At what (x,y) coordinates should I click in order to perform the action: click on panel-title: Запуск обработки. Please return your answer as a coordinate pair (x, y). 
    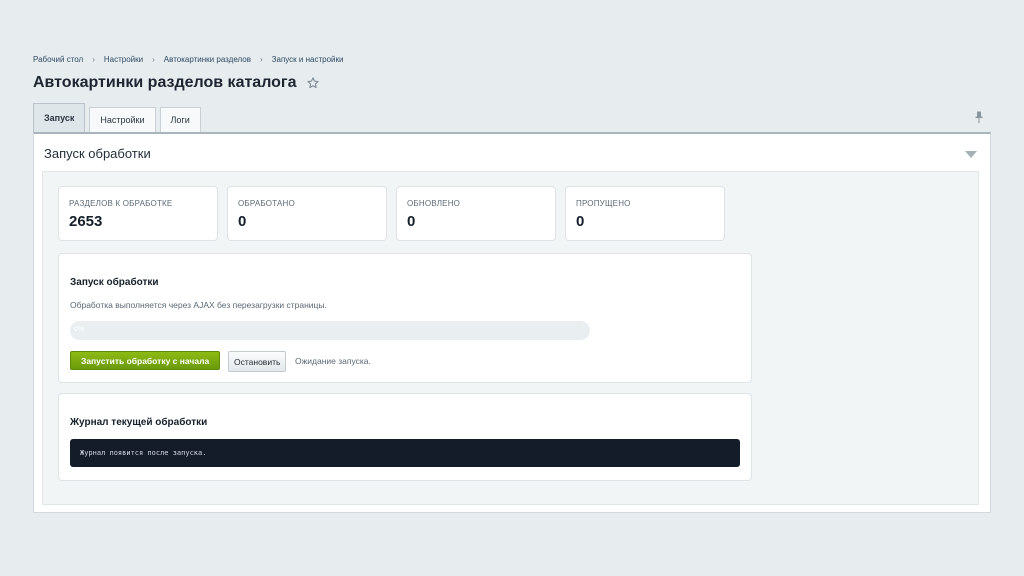
    Looking at the image, I should click on (97, 153).